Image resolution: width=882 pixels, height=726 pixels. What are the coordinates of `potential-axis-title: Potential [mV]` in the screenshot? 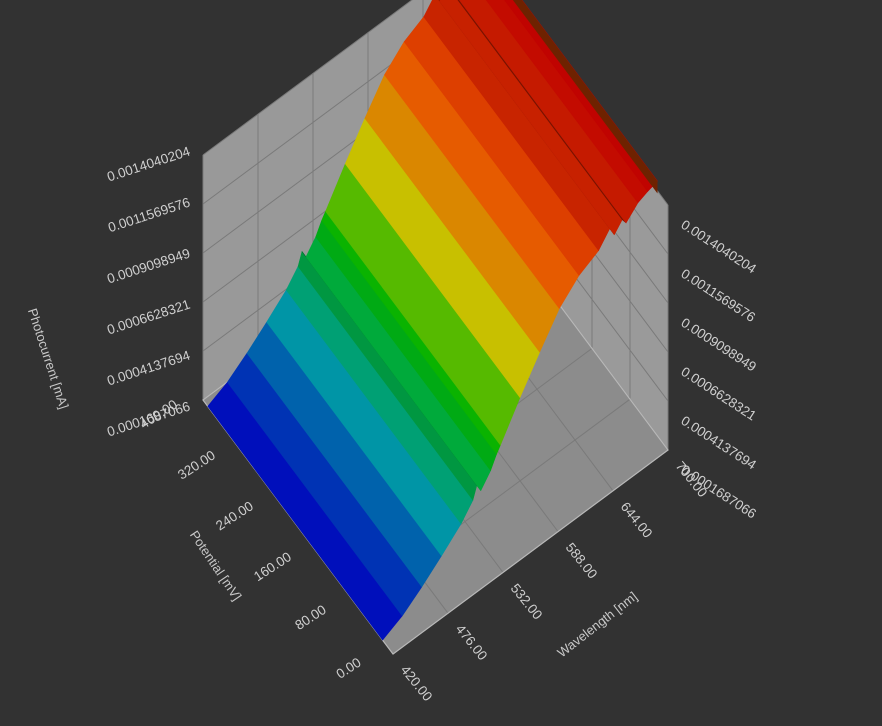 It's located at (216, 565).